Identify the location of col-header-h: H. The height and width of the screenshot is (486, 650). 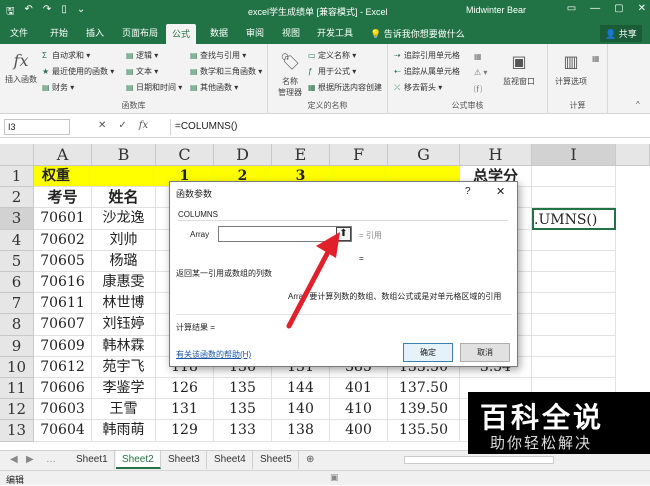
(496, 155).